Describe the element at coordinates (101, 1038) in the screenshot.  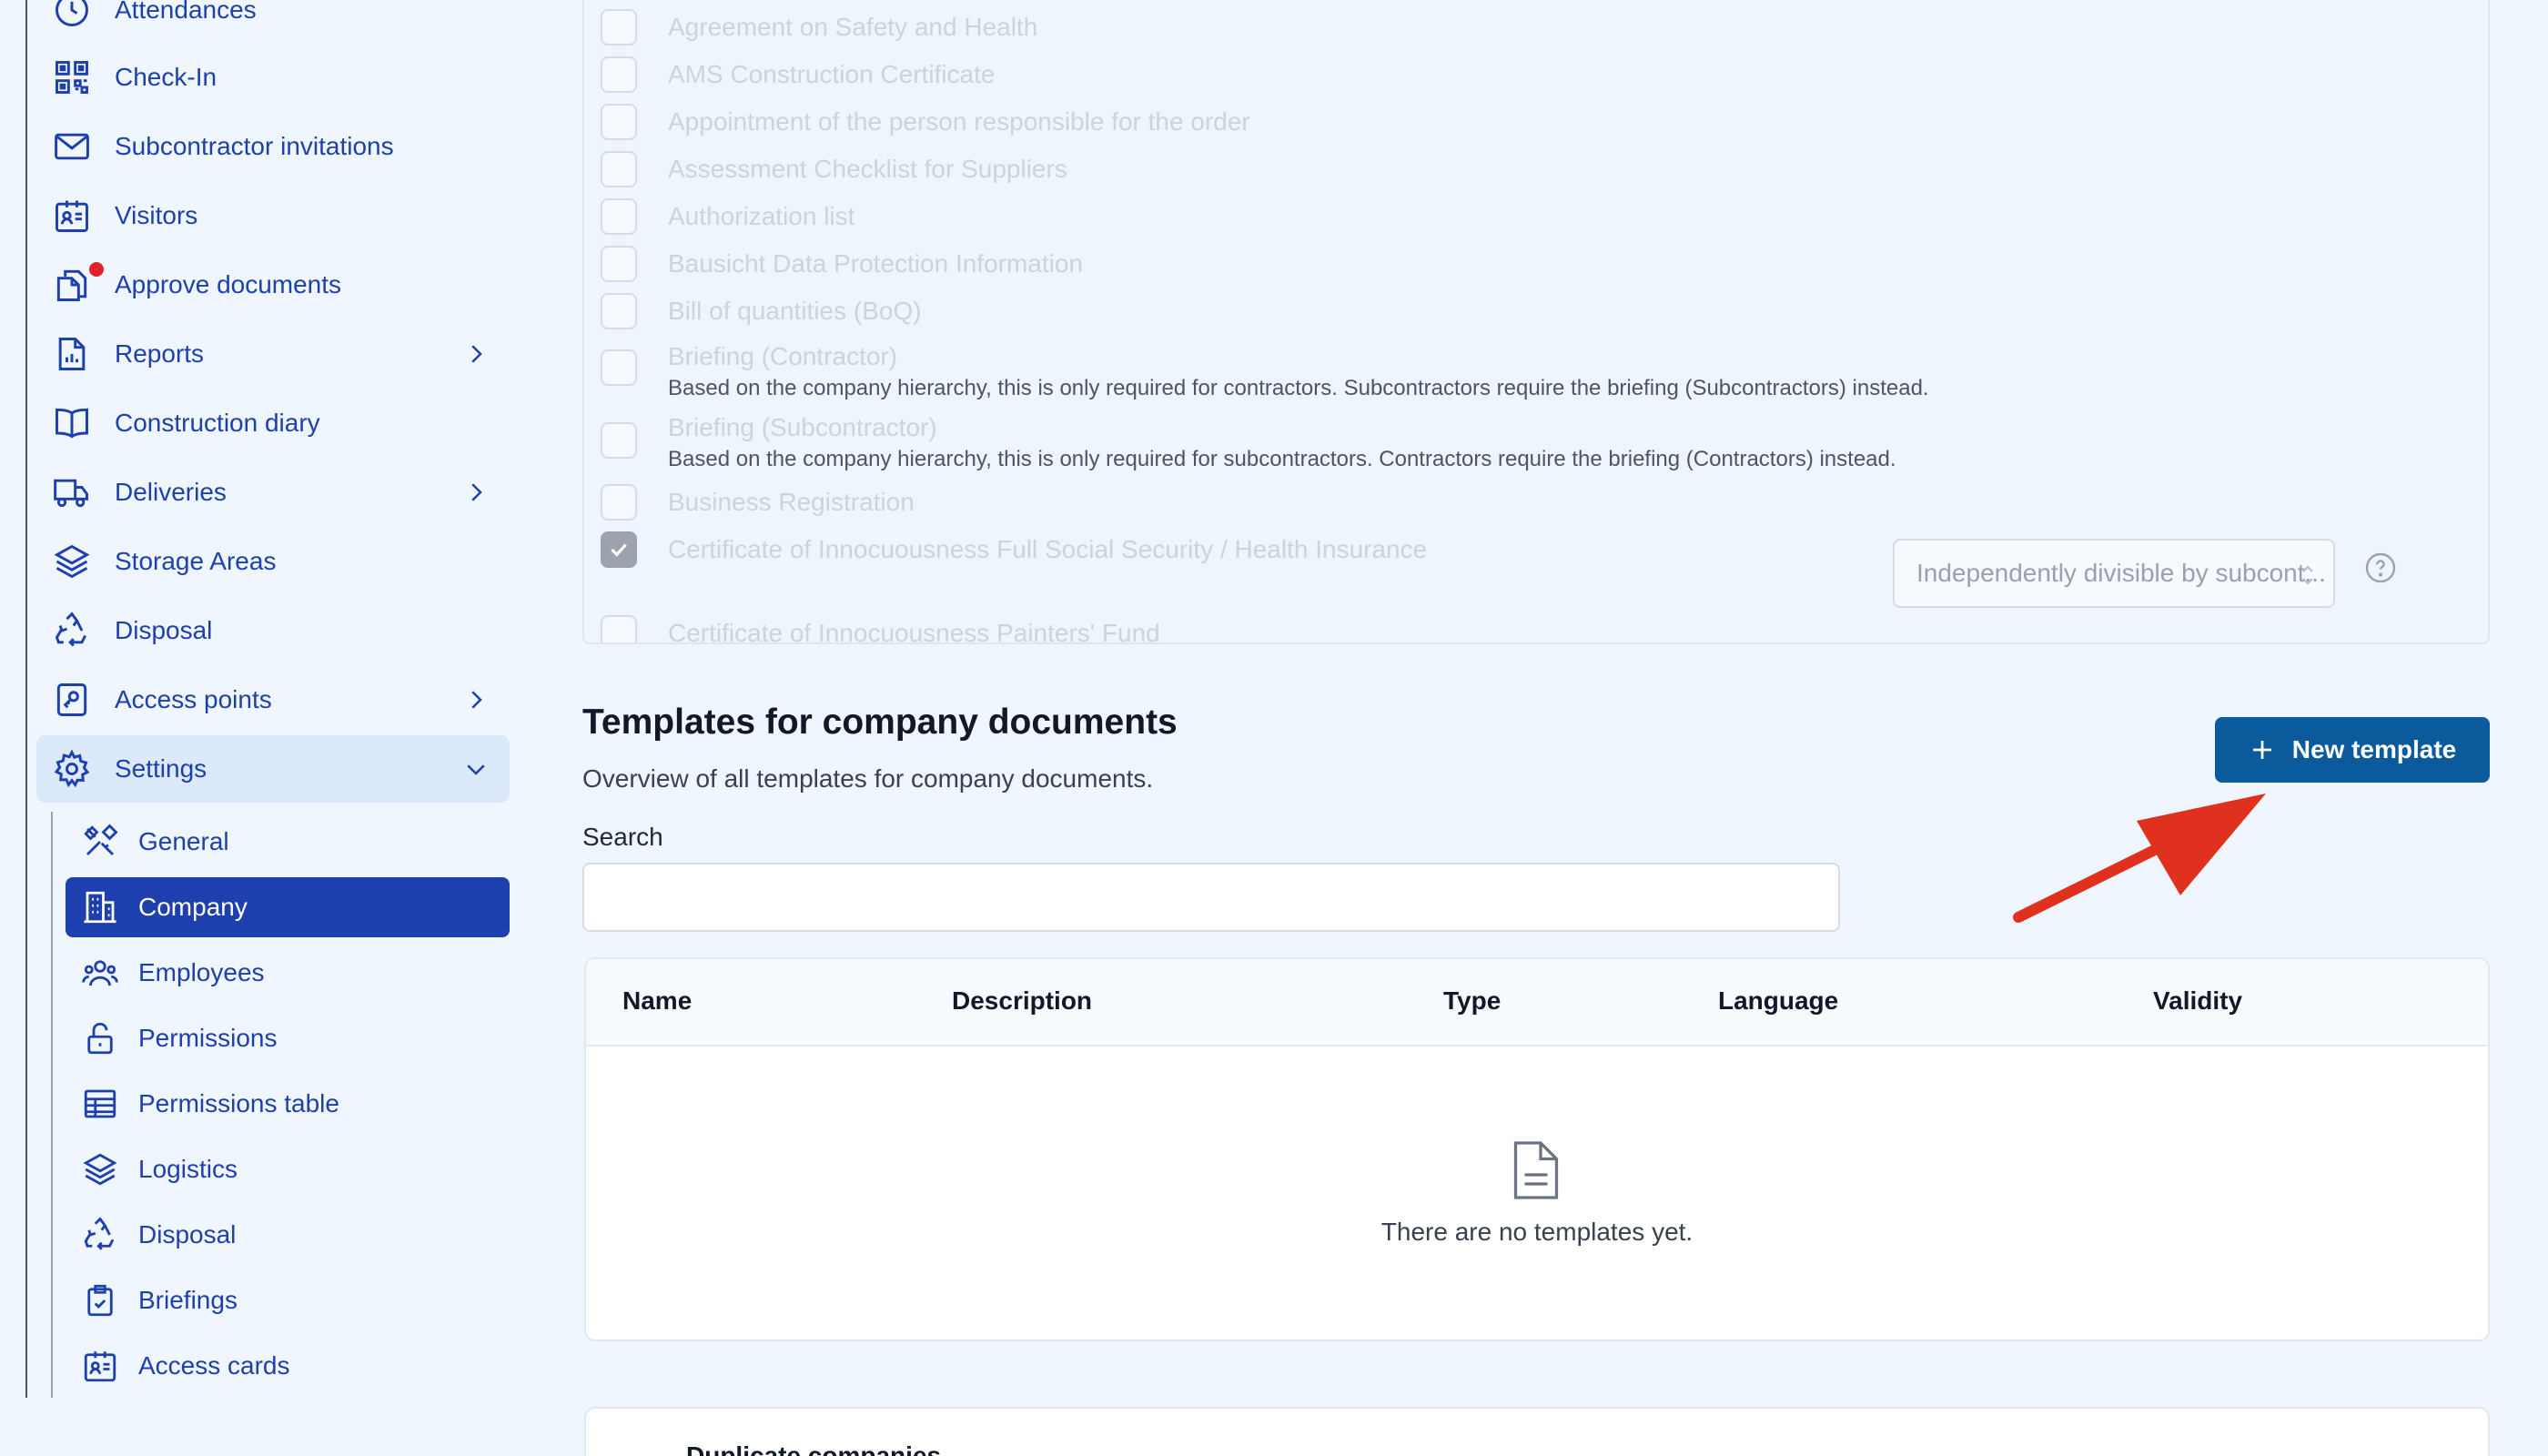
I see `lock-open-icon` at that location.